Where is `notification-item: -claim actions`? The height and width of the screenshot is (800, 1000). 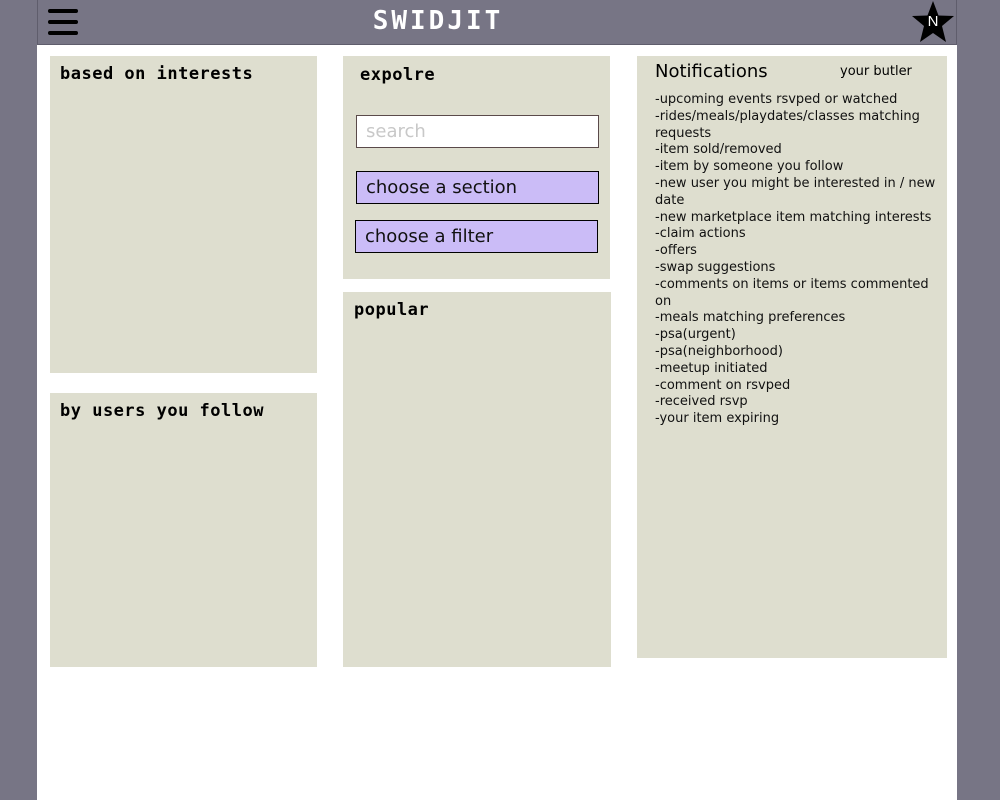 notification-item: -claim actions is located at coordinates (700, 234).